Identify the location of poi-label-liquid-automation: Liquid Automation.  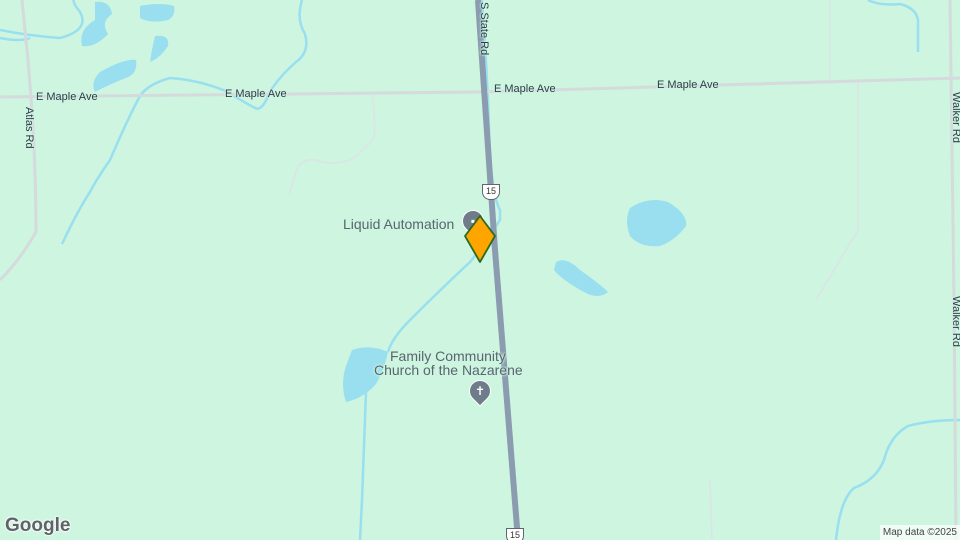
(398, 224).